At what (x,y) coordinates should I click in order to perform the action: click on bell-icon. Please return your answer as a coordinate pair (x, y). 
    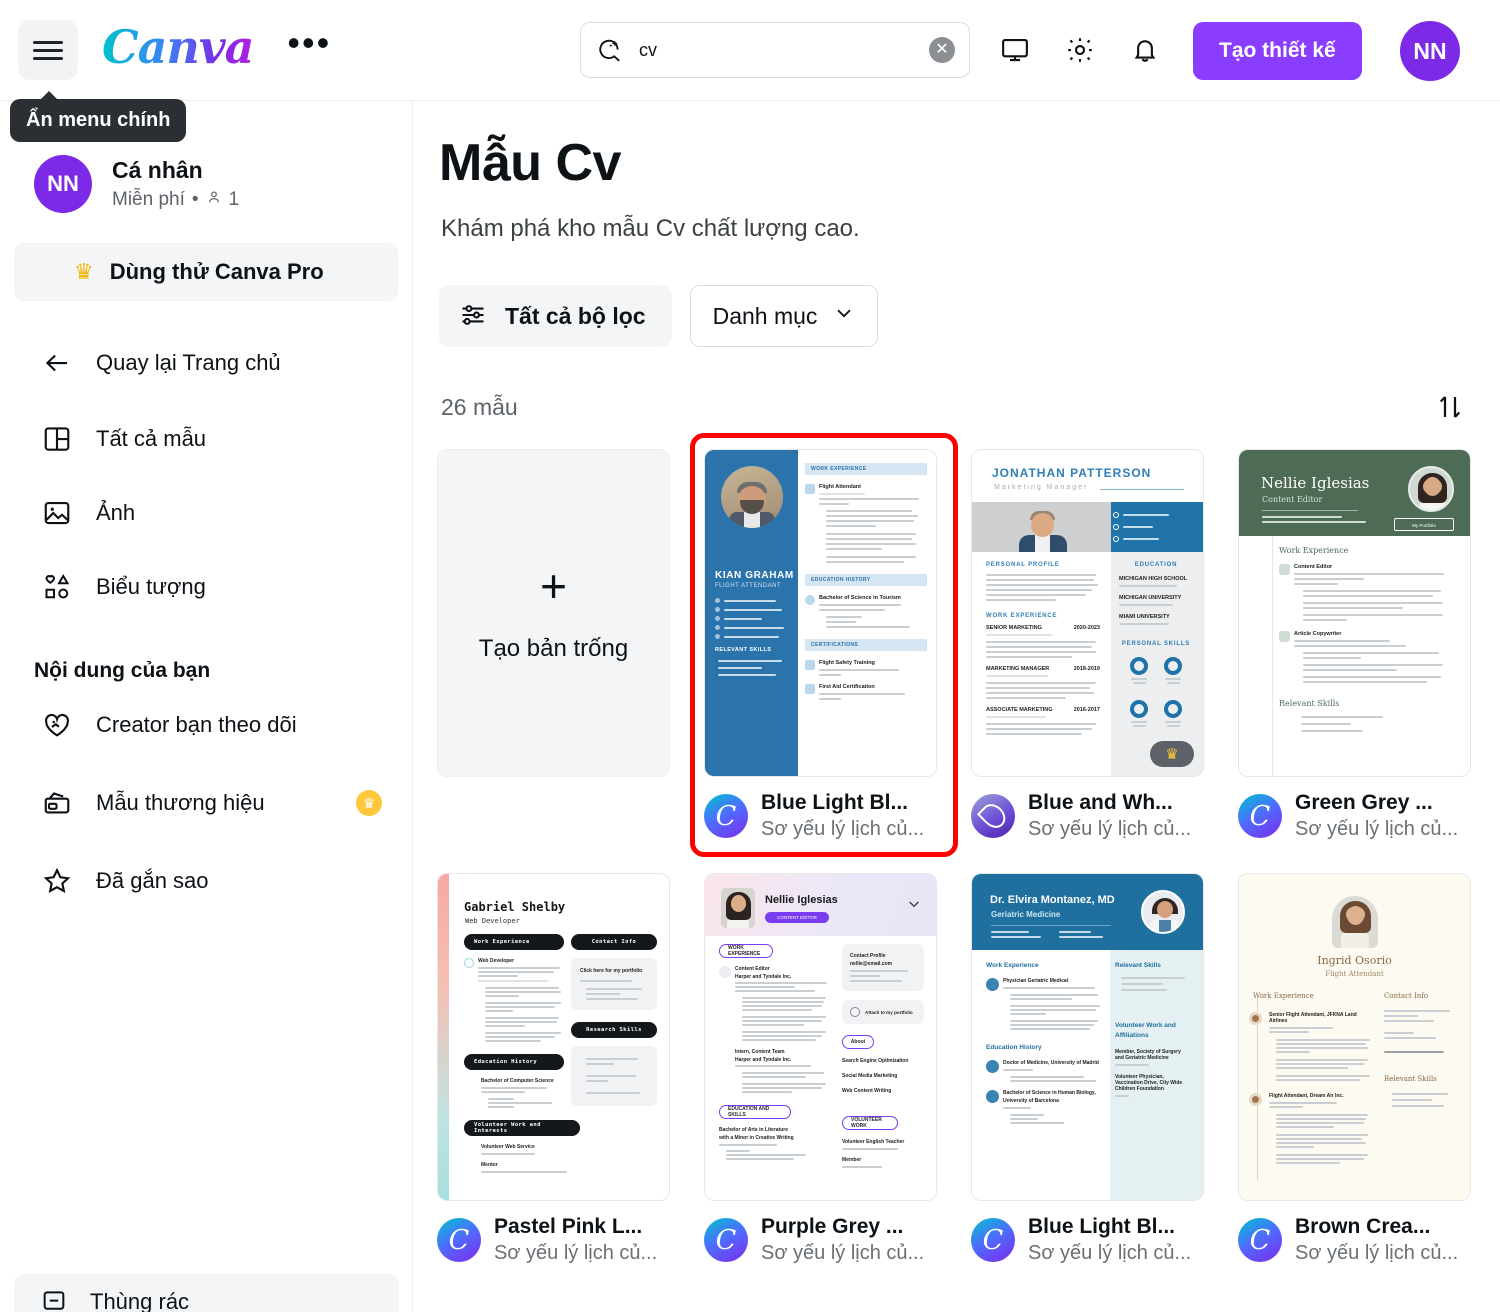
    Looking at the image, I should click on (1145, 50).